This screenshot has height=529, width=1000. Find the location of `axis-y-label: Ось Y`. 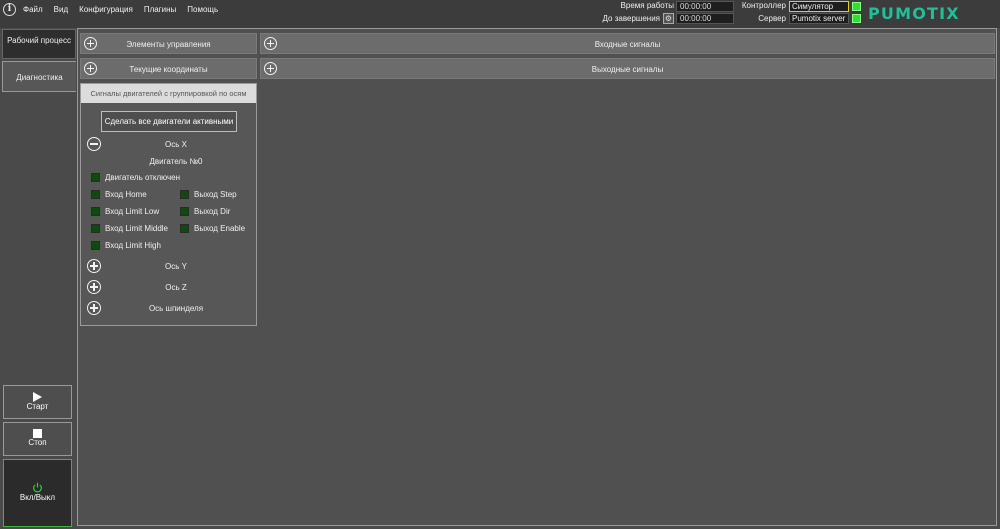

axis-y-label: Ось Y is located at coordinates (176, 266).